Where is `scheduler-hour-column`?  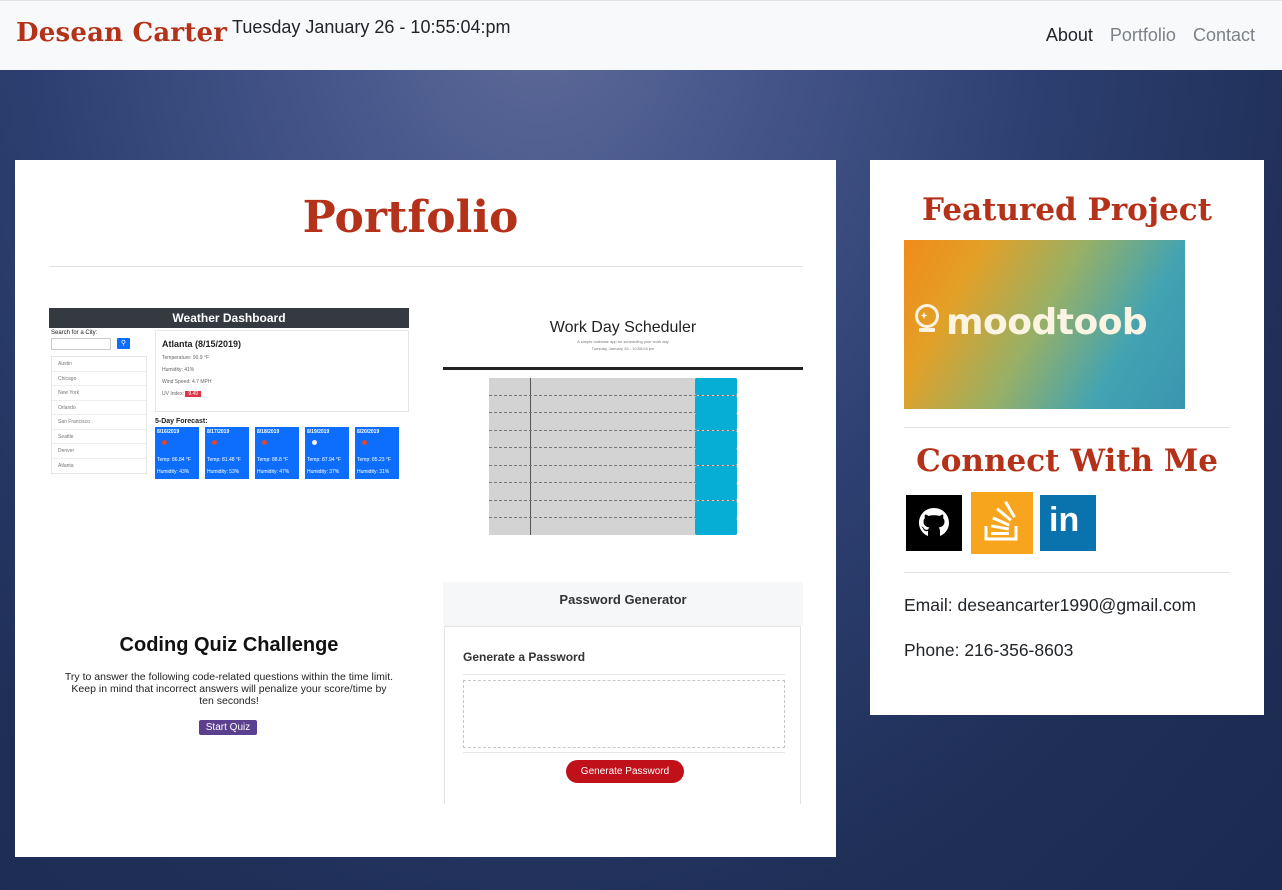
scheduler-hour-column is located at coordinates (510, 456).